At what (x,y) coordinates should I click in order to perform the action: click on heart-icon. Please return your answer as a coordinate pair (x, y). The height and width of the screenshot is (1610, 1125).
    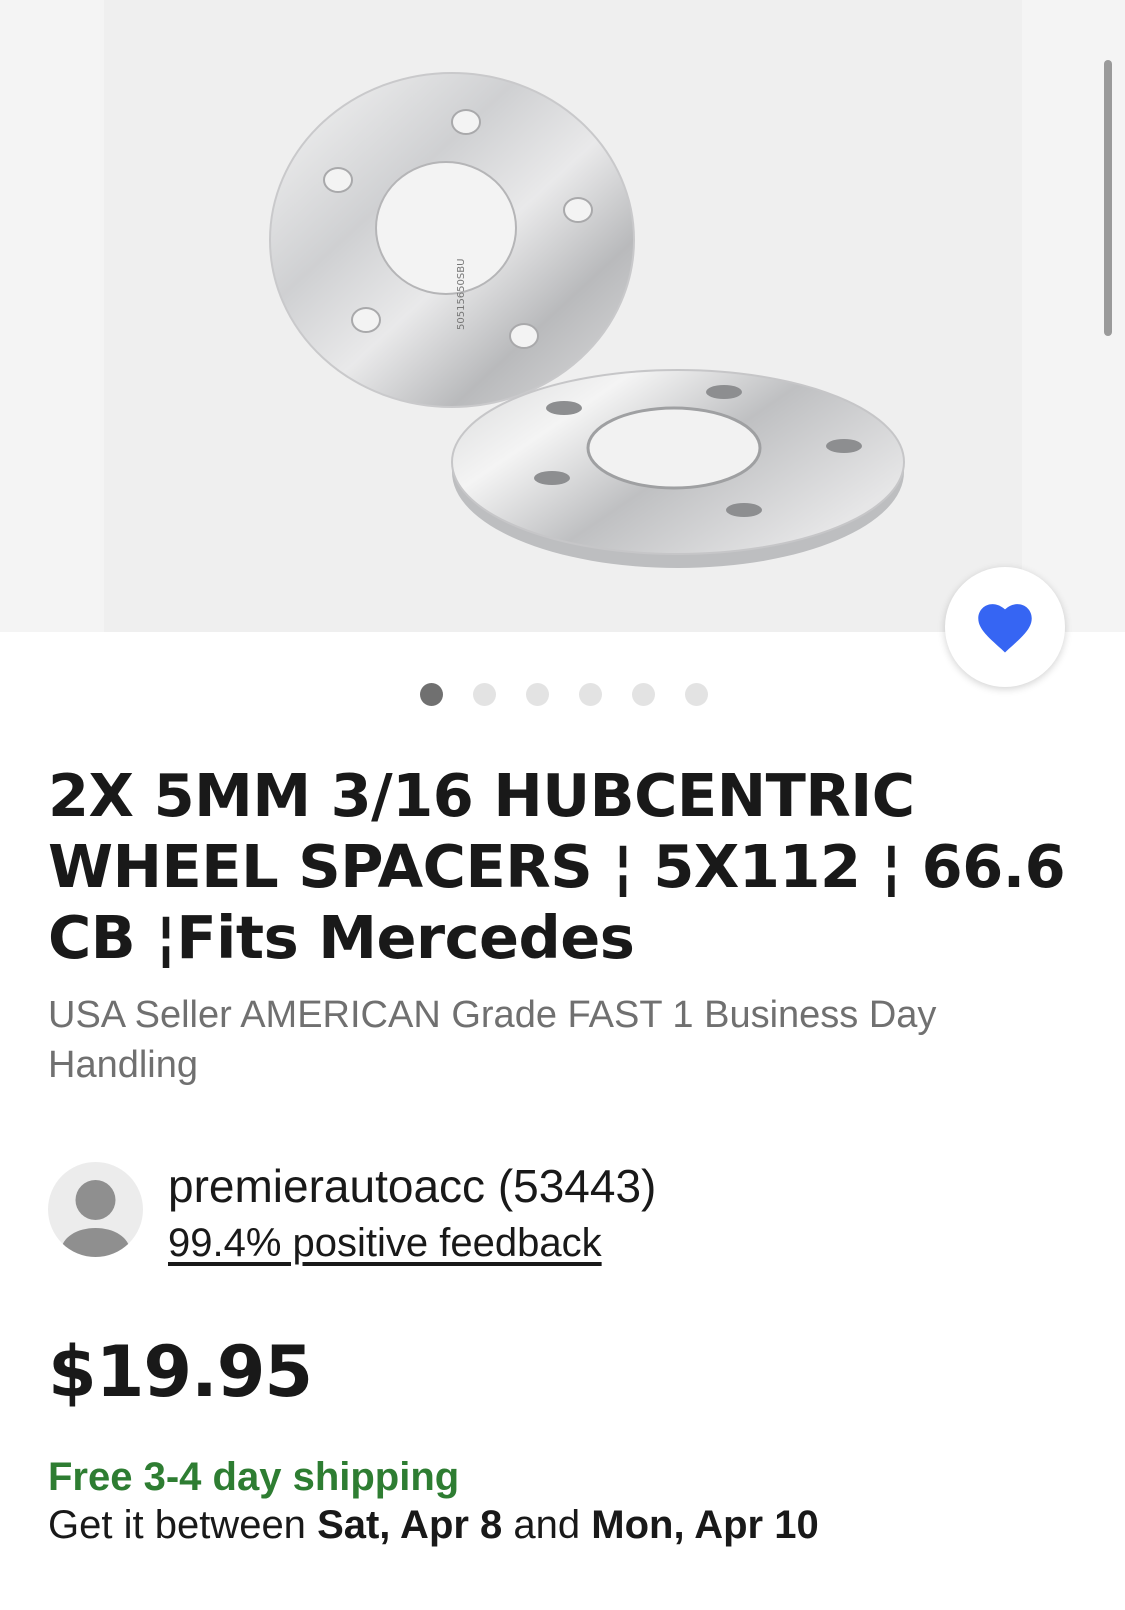
    Looking at the image, I should click on (1005, 628).